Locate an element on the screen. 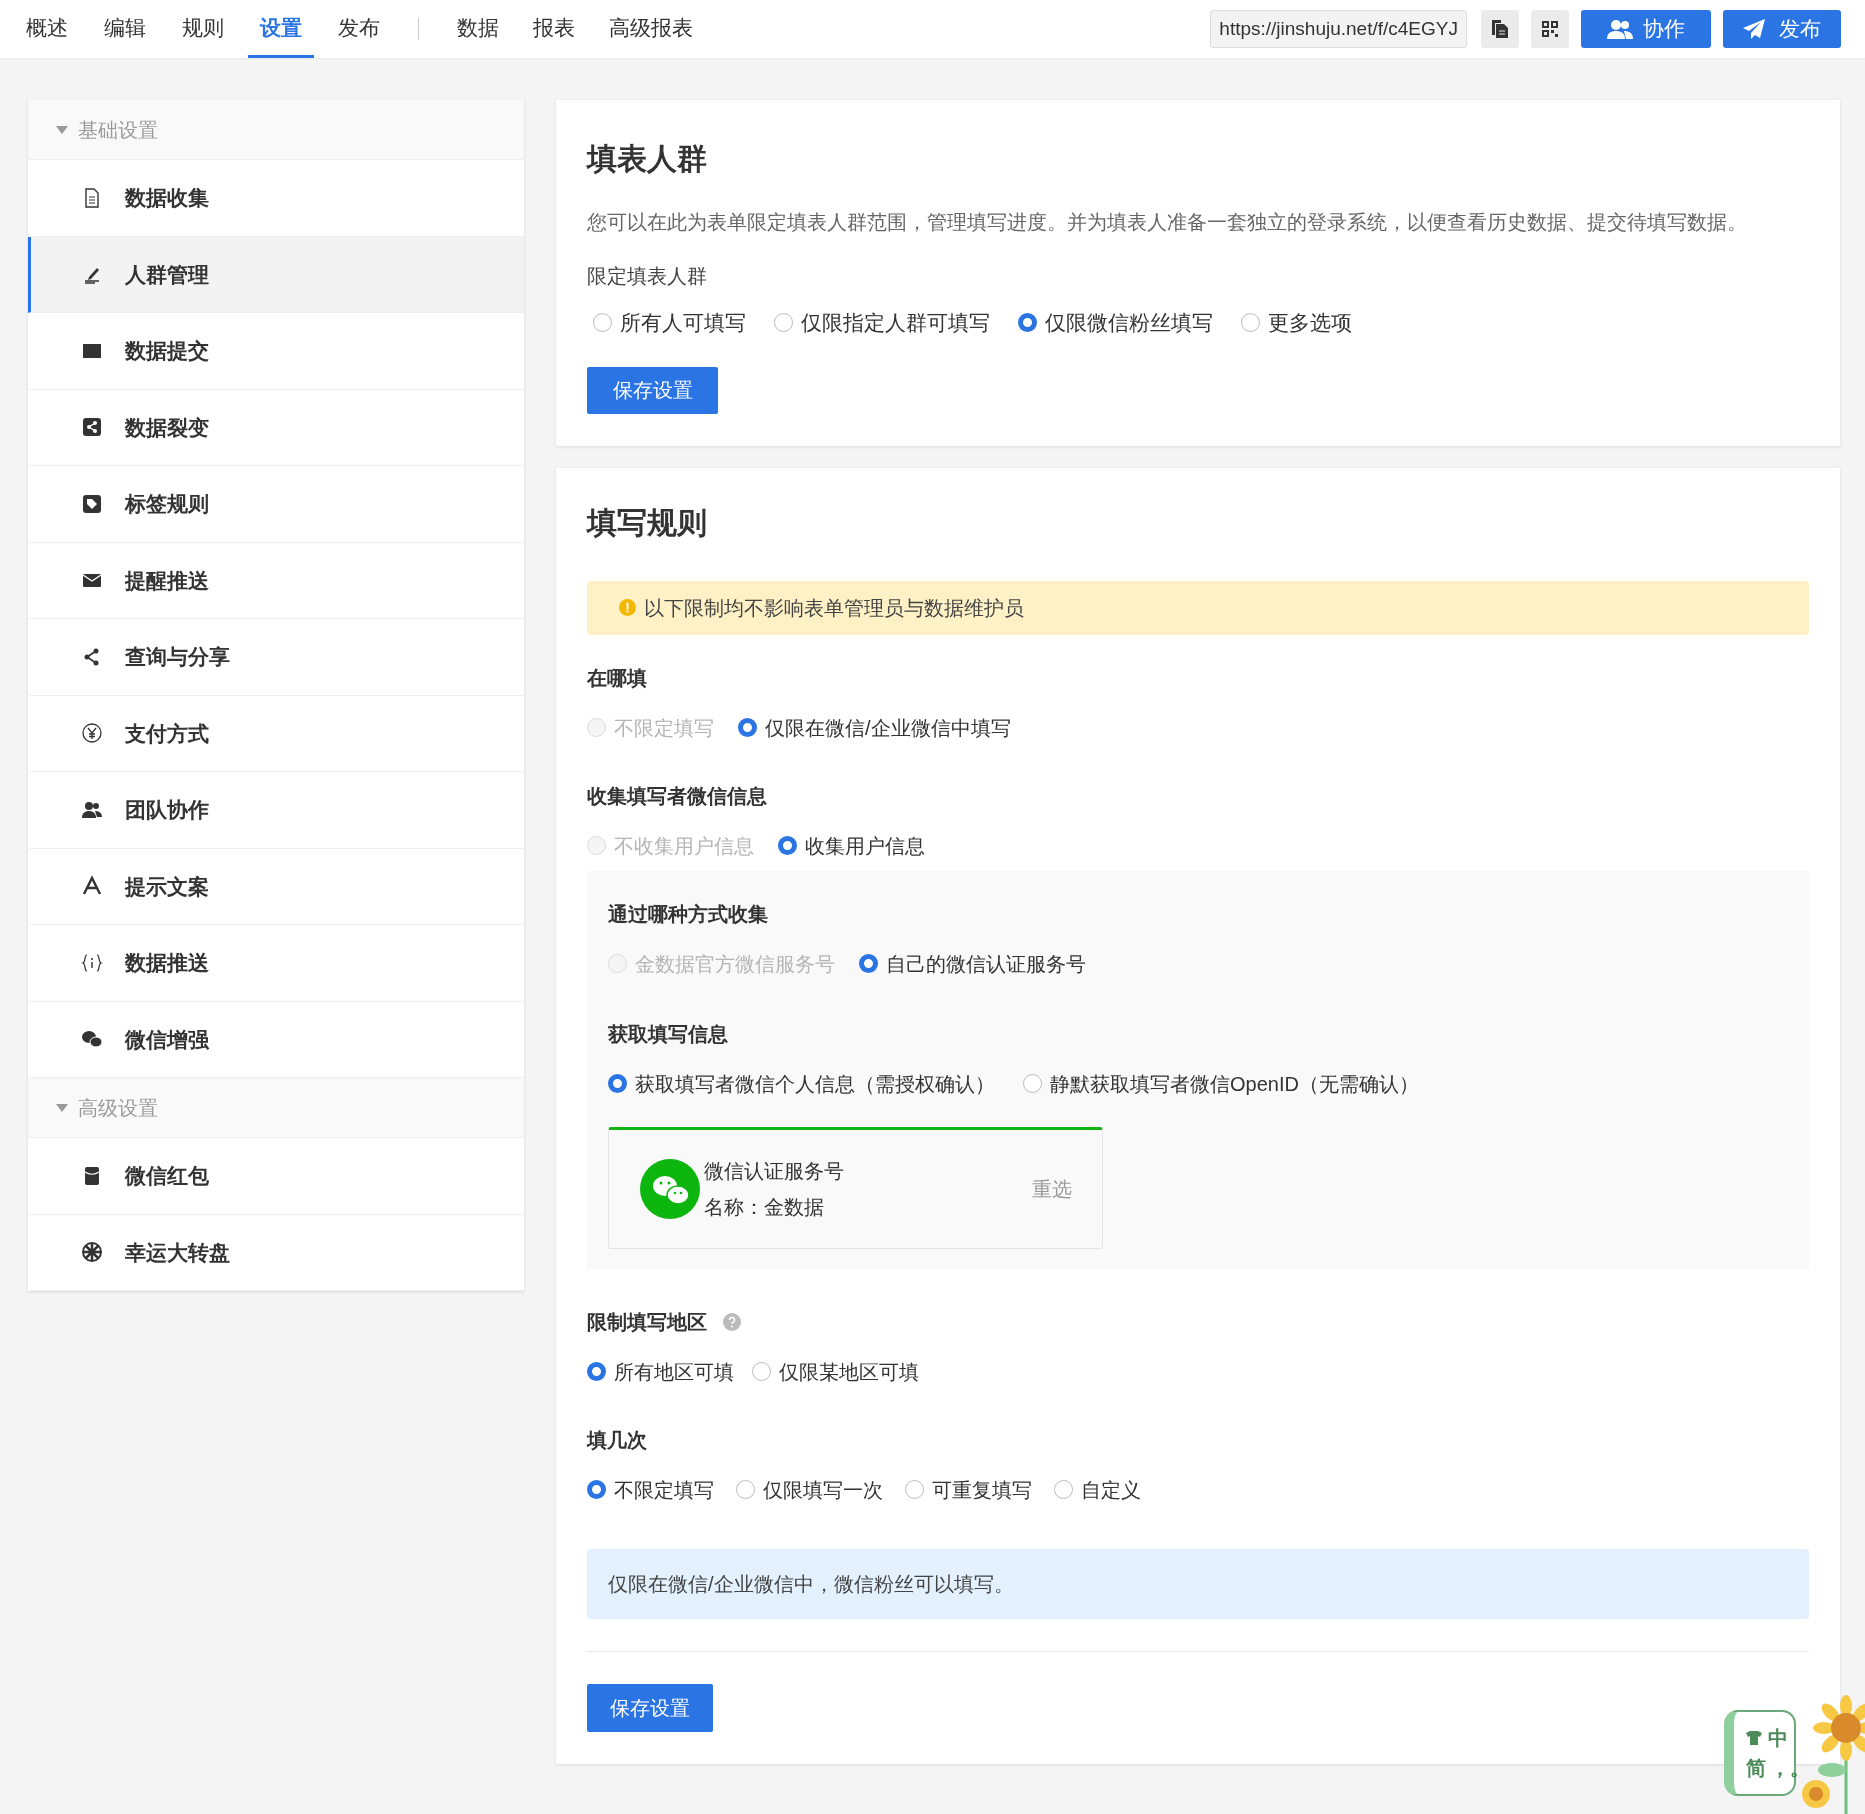  copy-button is located at coordinates (1500, 29).